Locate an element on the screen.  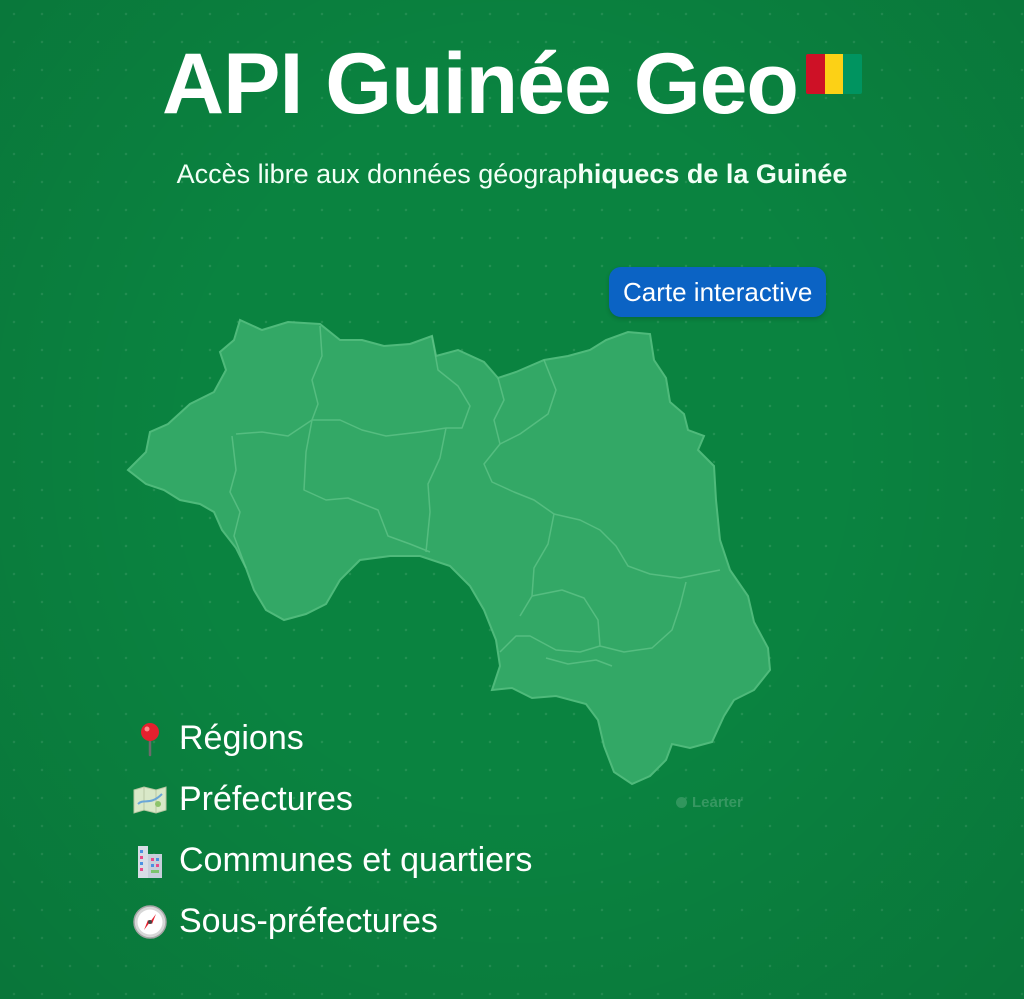
interactive-map-button-label: Carte interactive is located at coordinates (718, 291).